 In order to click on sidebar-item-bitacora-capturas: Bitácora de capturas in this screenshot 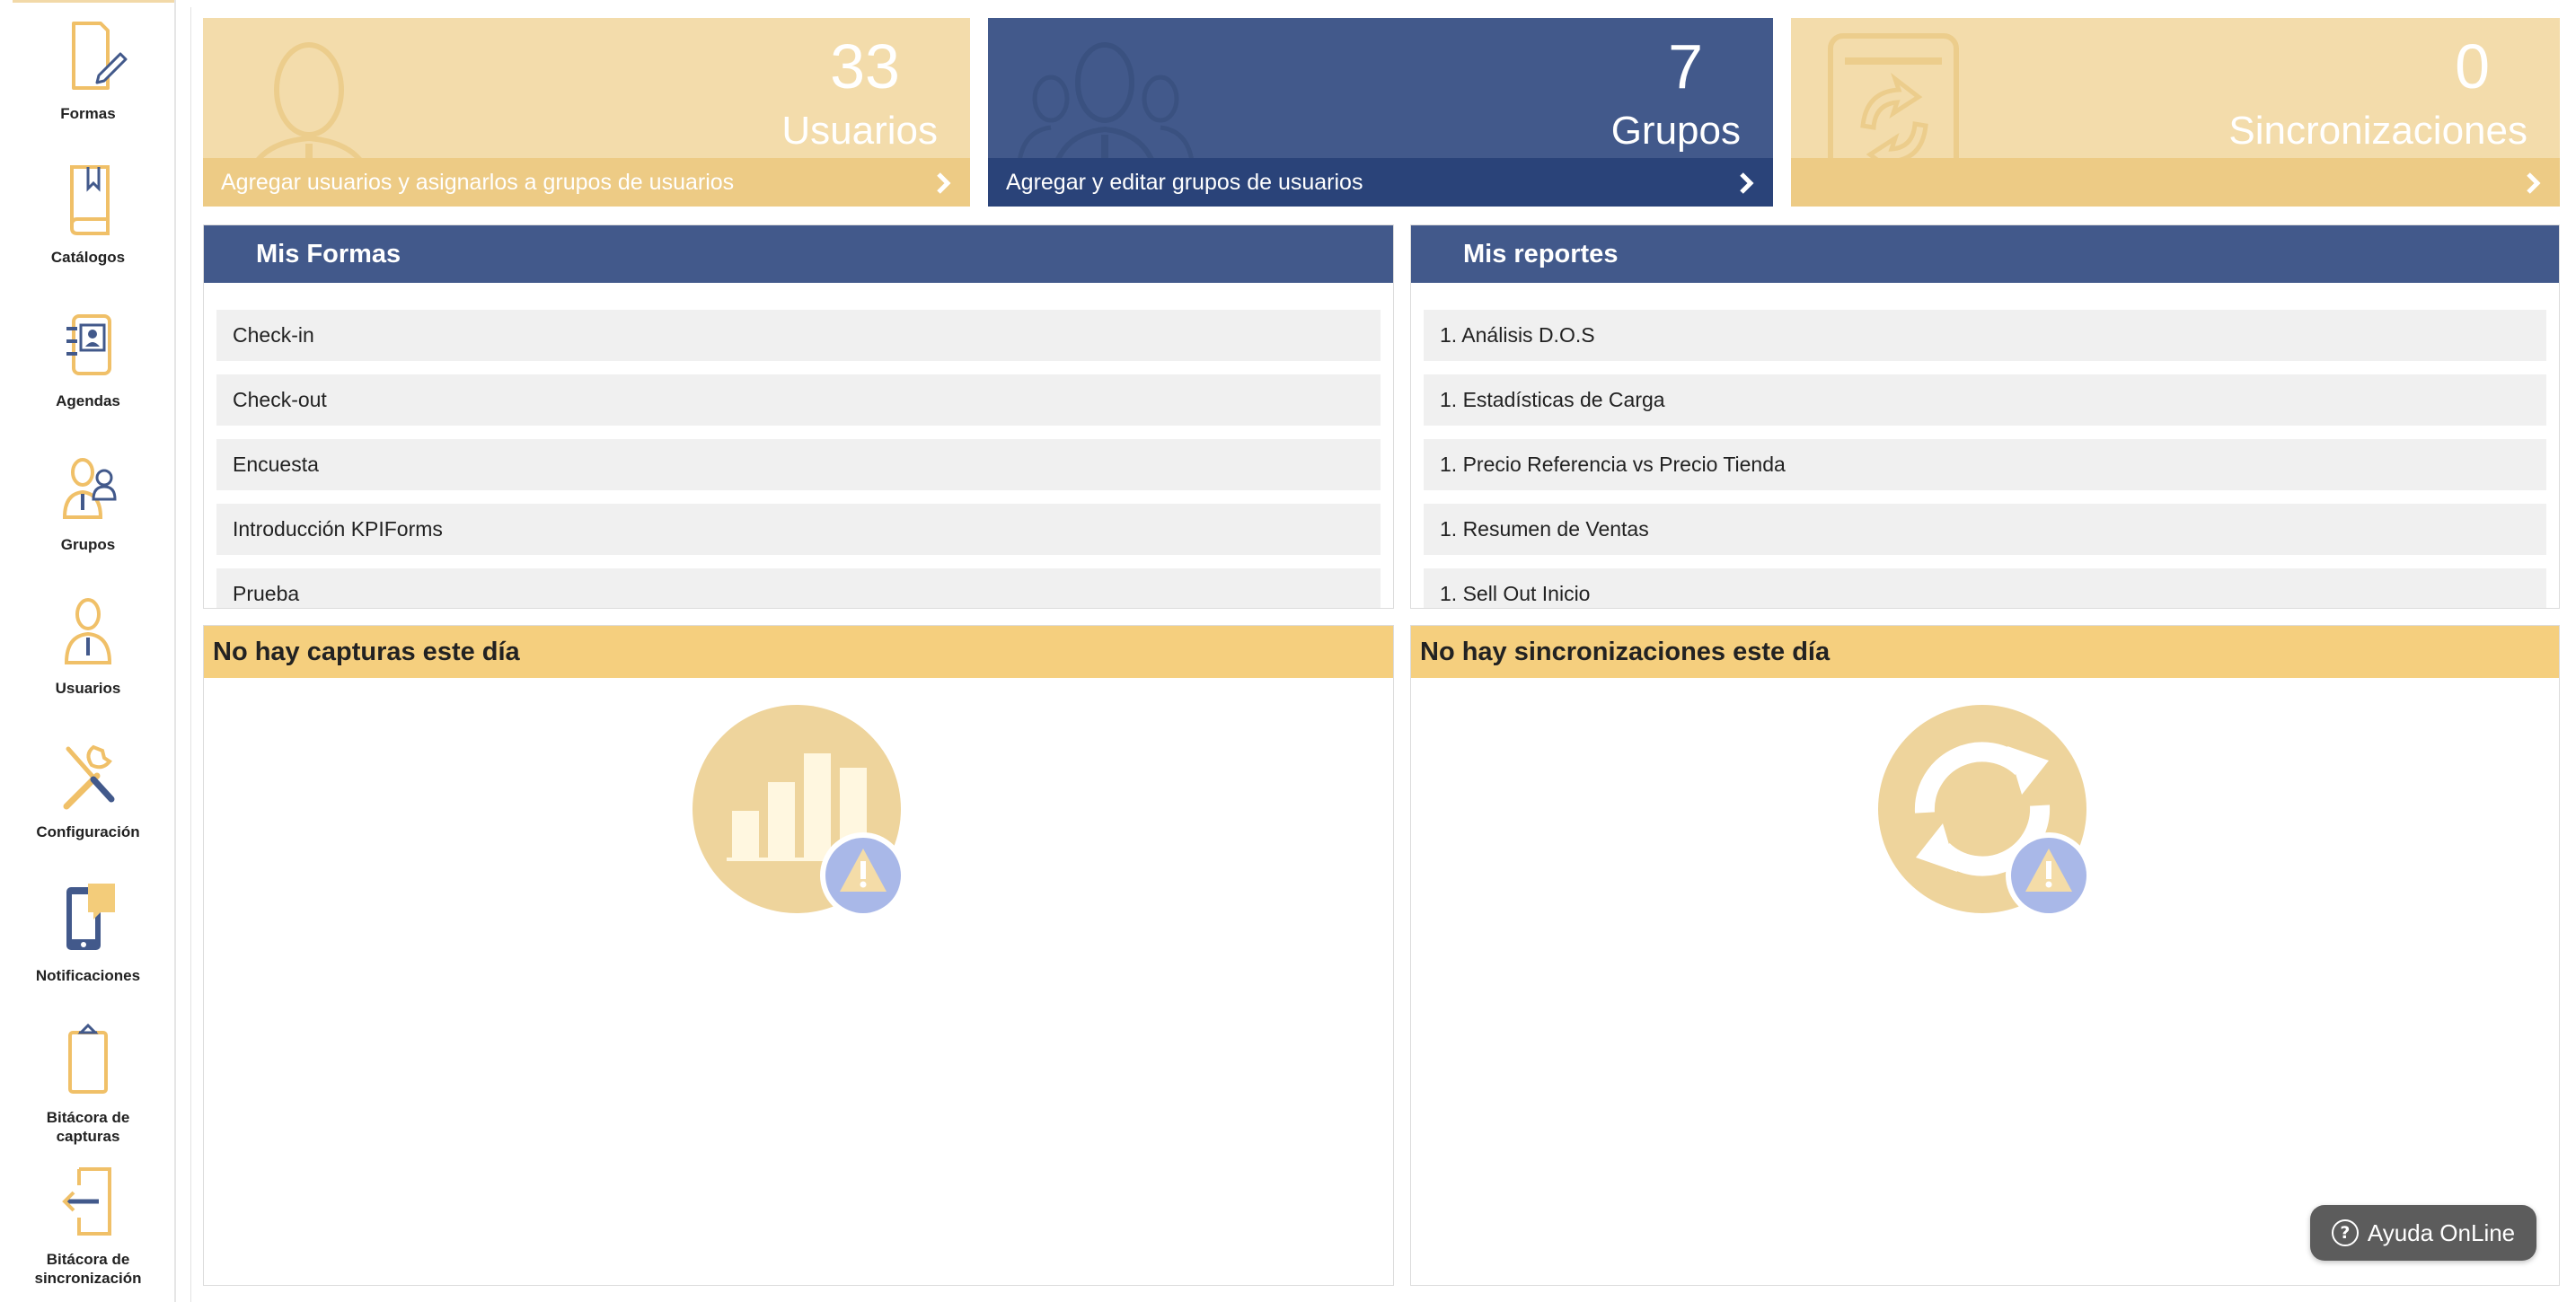, I will do `click(88, 1083)`.